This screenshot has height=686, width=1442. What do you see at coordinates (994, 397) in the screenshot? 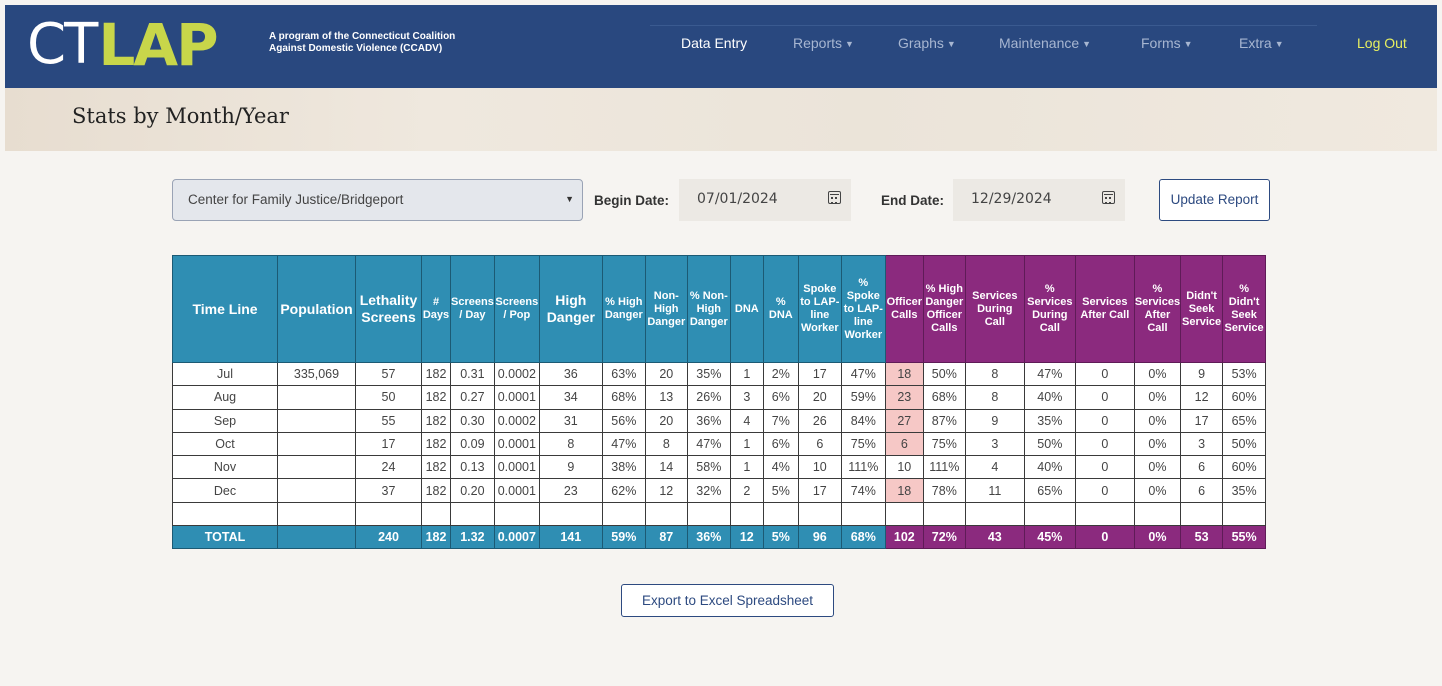
I see `table-cell: 8` at bounding box center [994, 397].